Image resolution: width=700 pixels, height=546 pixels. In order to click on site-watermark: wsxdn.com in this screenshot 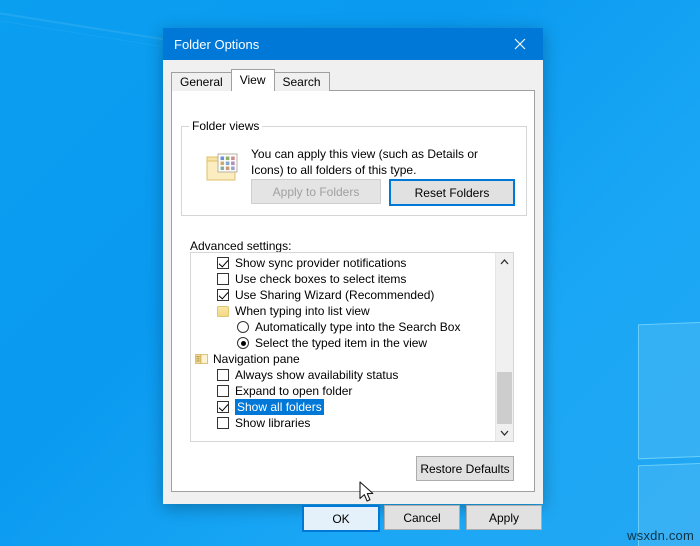, I will do `click(660, 535)`.